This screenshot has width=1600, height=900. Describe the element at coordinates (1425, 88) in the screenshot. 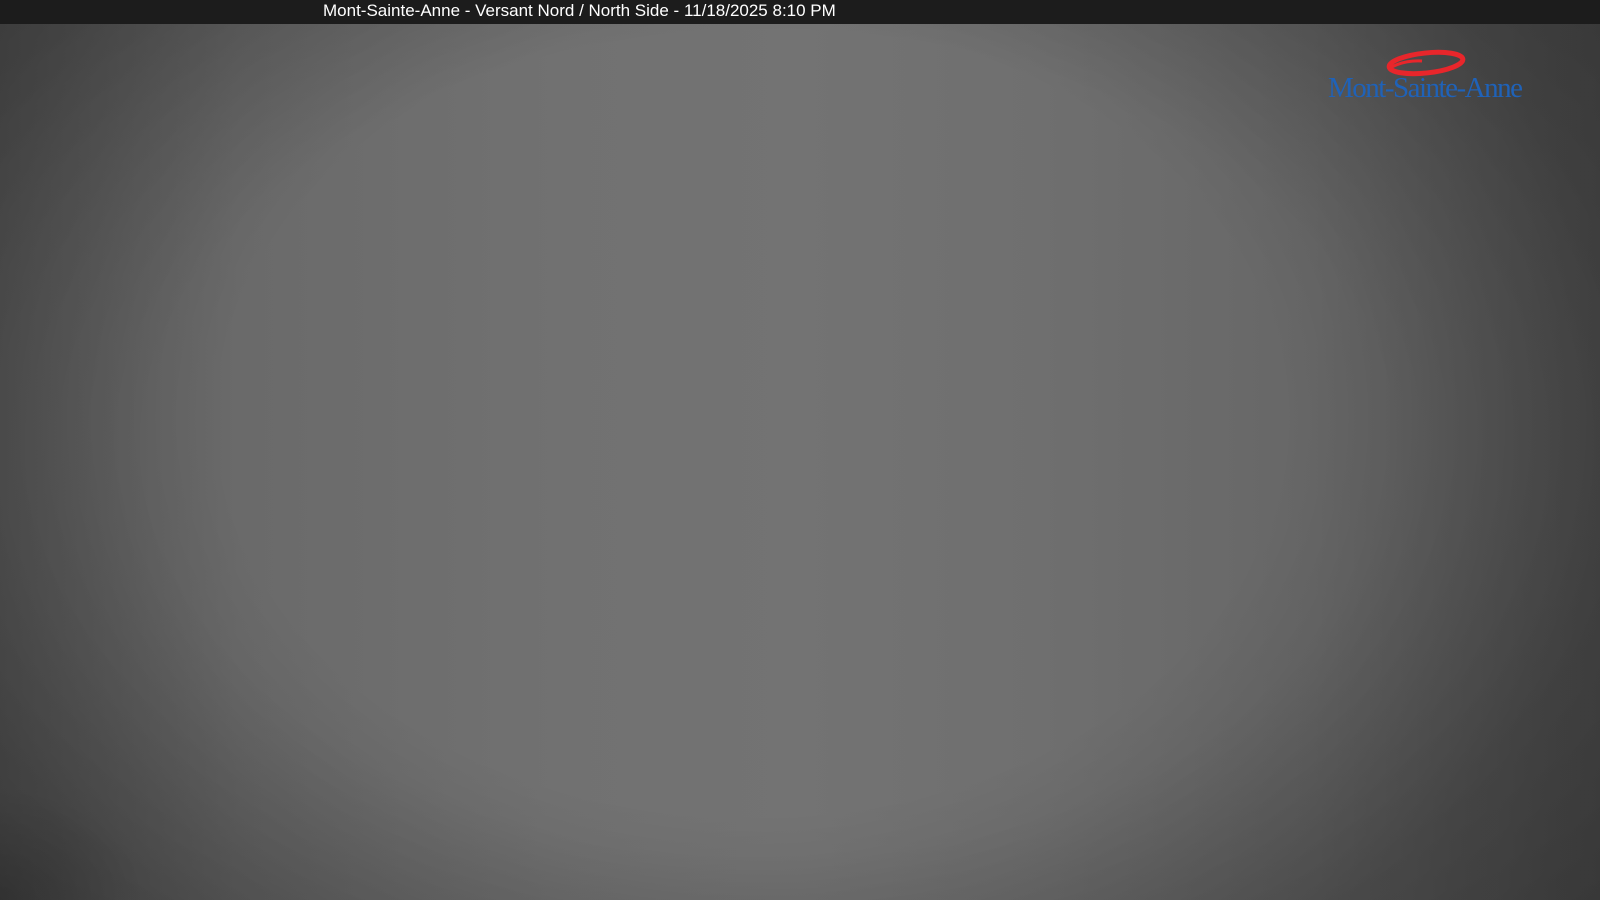

I see `logo-text: Mont-Sainte-Anne` at that location.